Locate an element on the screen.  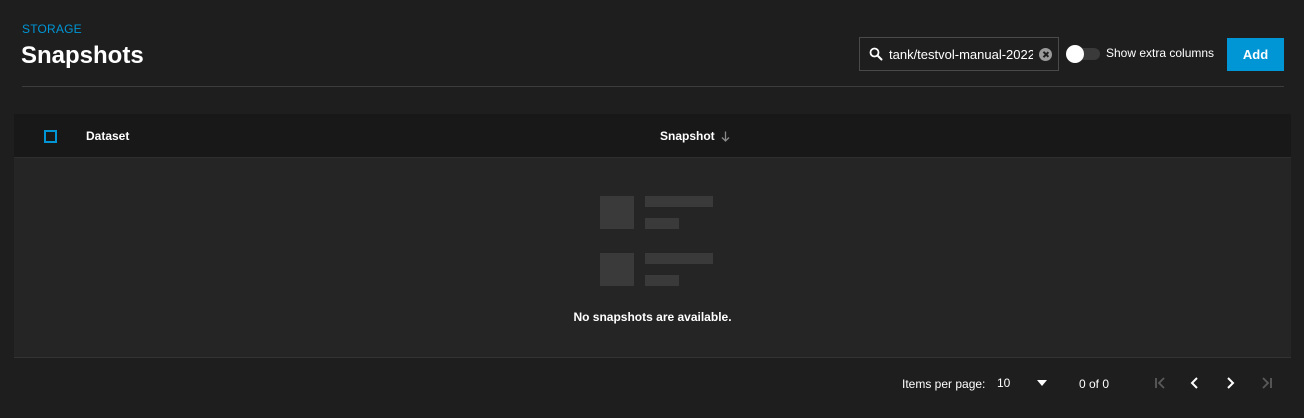
previous-page-button is located at coordinates (1195, 383).